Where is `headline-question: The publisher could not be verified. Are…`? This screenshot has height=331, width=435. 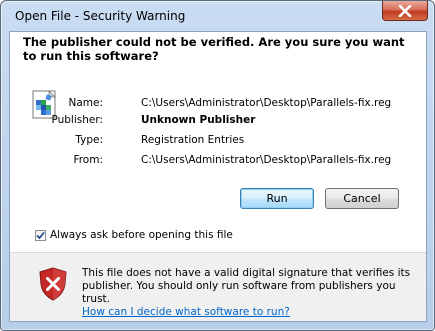
headline-question: The publisher could not be verified. Are… is located at coordinates (214, 49).